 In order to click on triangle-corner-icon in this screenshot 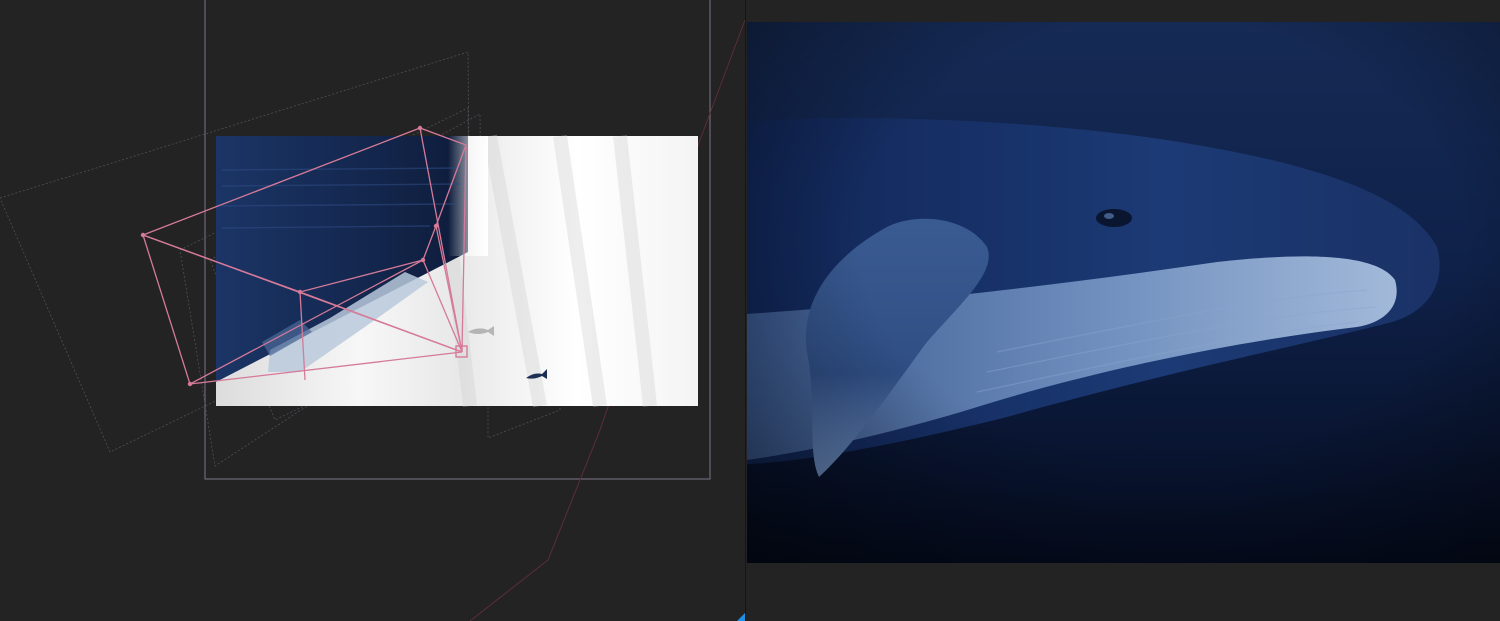, I will do `click(741, 617)`.